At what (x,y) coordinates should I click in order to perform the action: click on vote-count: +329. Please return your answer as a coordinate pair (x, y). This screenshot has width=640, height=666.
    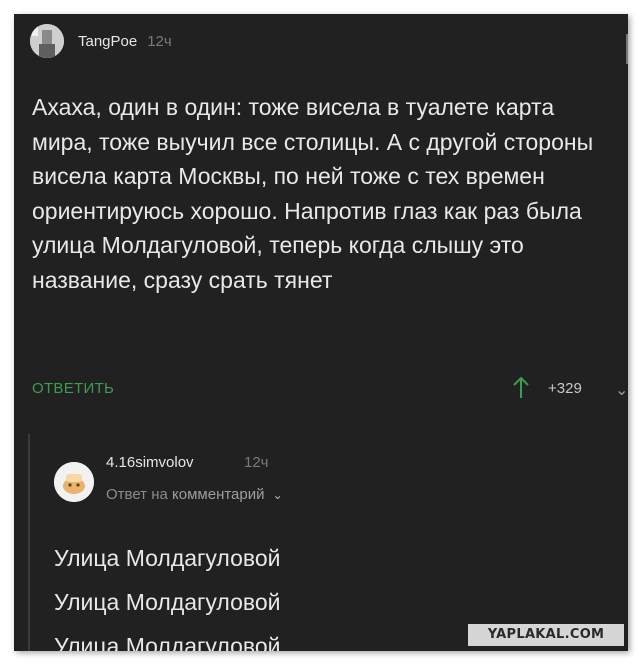
    Looking at the image, I should click on (565, 388).